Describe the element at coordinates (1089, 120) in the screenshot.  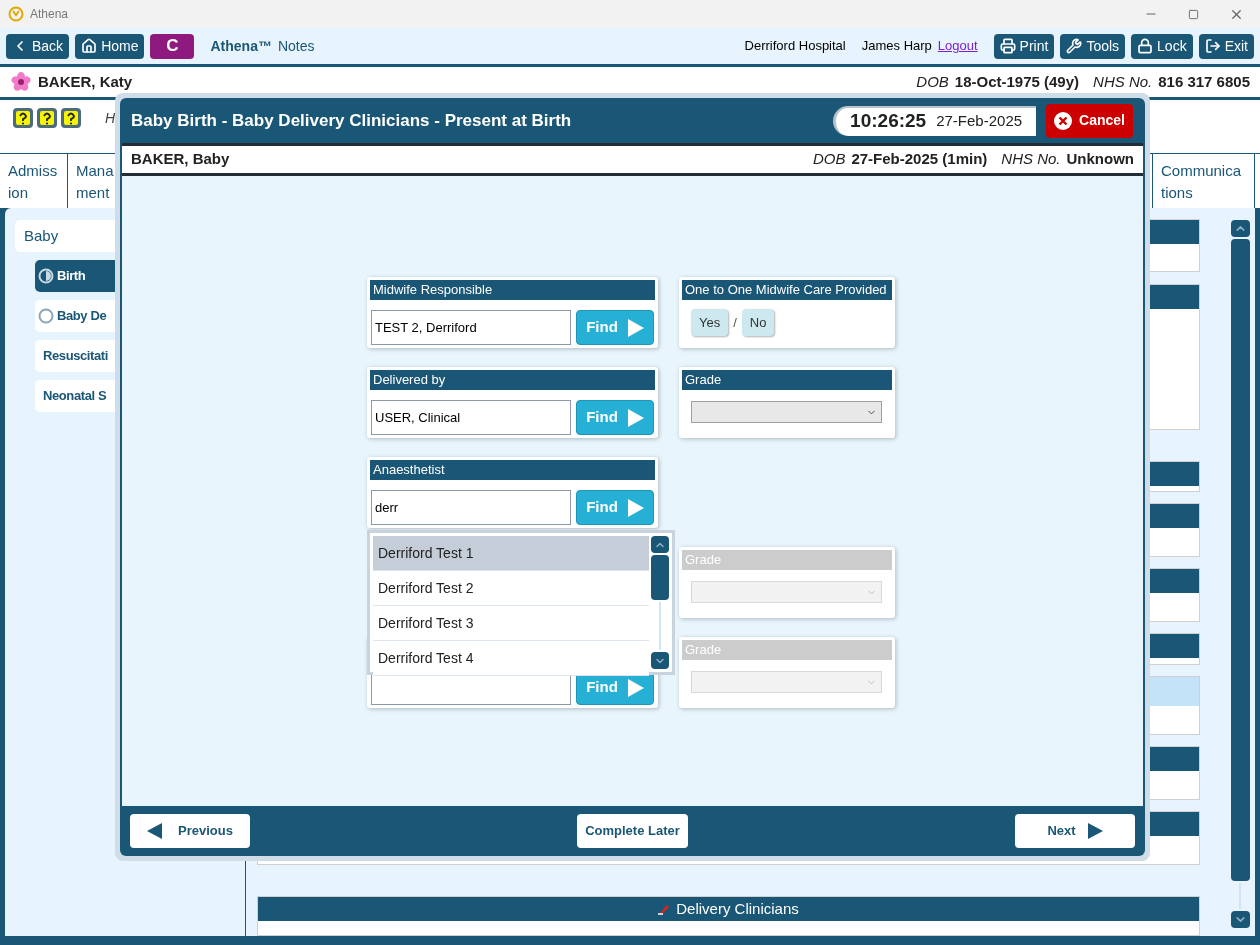
I see `cancel-button: Cancel` at that location.